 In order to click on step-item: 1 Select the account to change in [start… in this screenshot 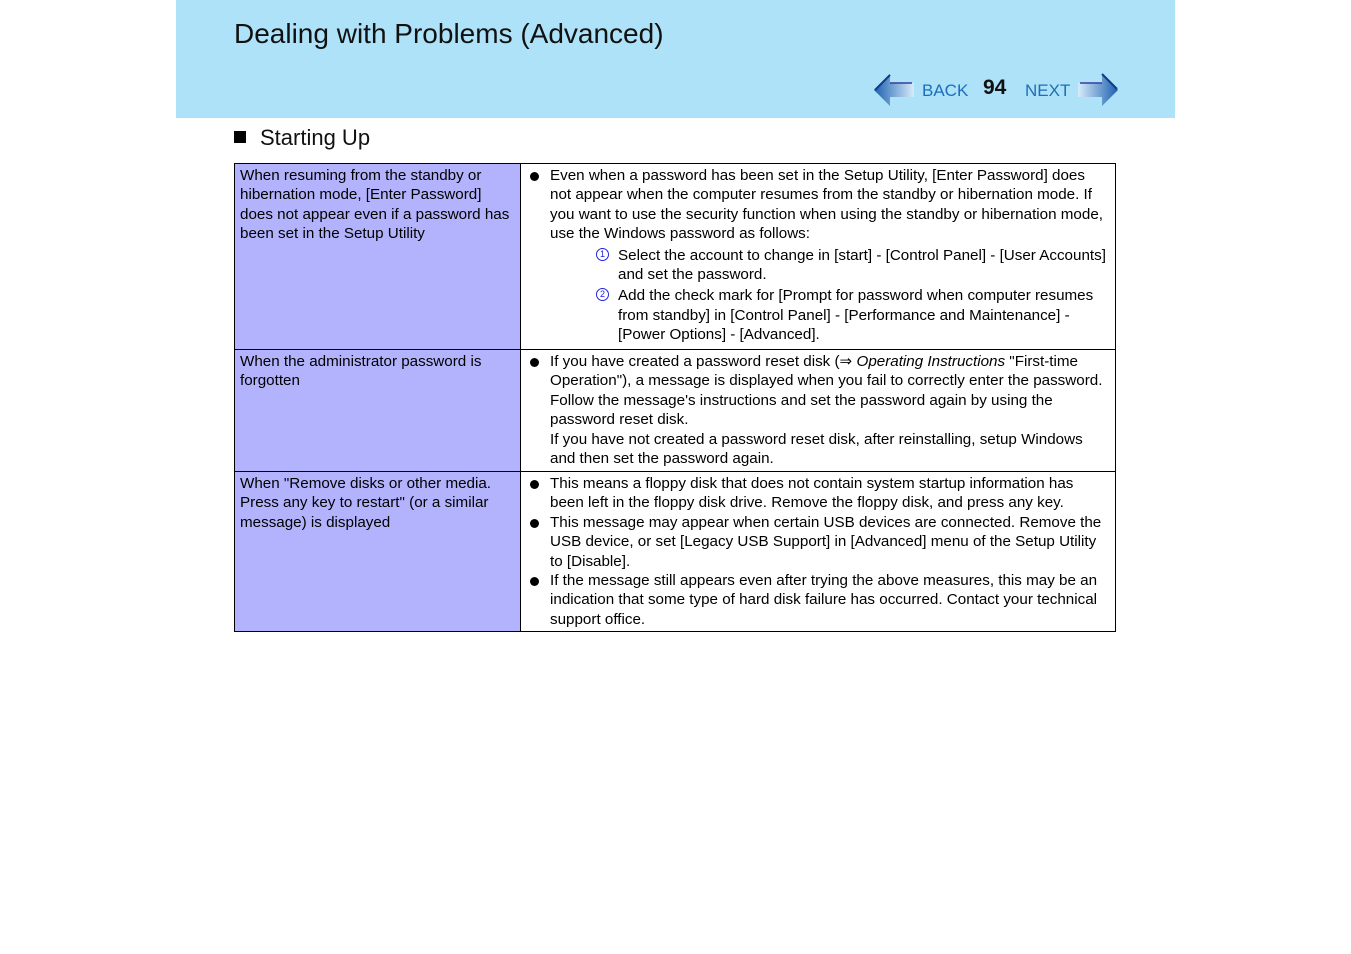, I will do `click(851, 265)`.